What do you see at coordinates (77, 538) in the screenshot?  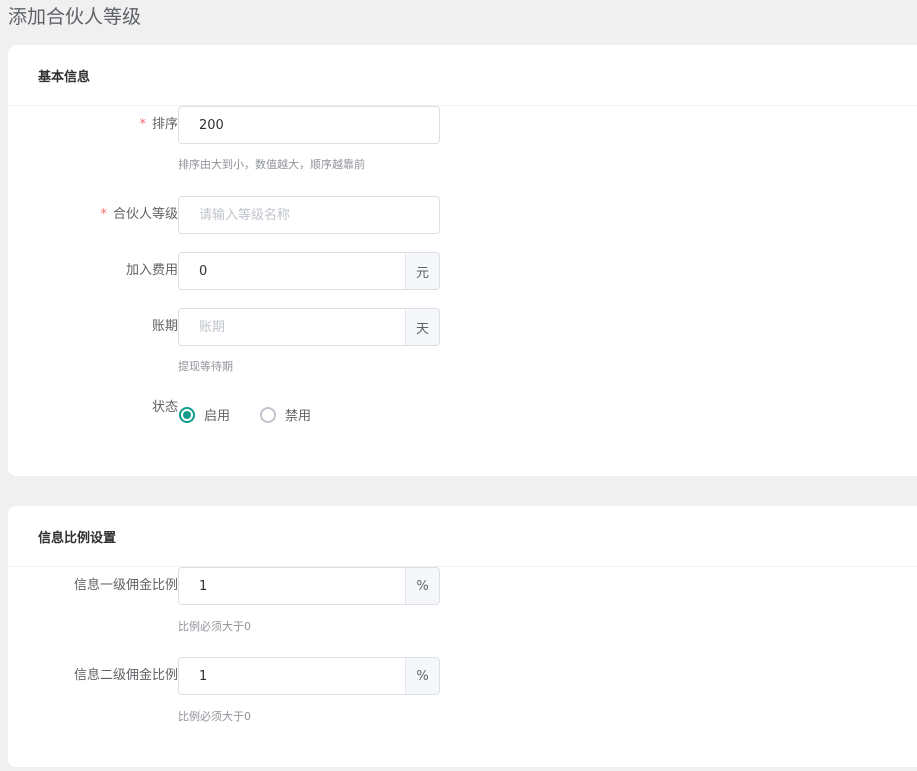 I see `card-header: 信息比例设置` at bounding box center [77, 538].